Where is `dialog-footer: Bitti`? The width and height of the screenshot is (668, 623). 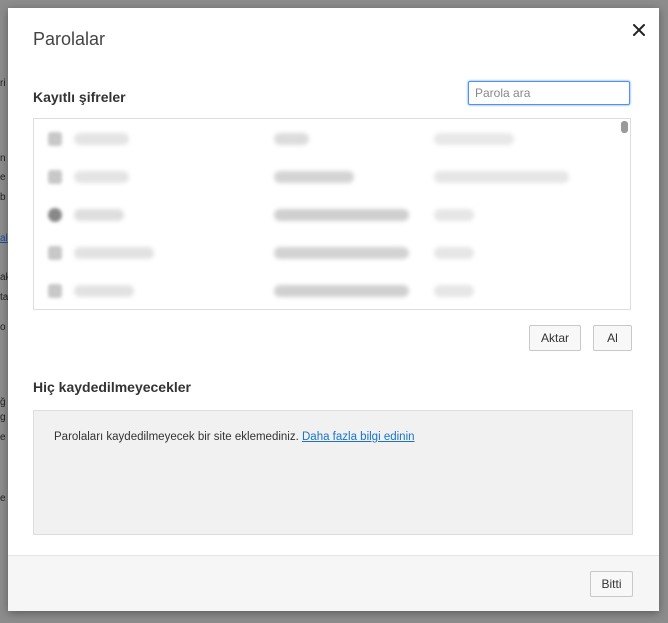 dialog-footer: Bitti is located at coordinates (333, 583).